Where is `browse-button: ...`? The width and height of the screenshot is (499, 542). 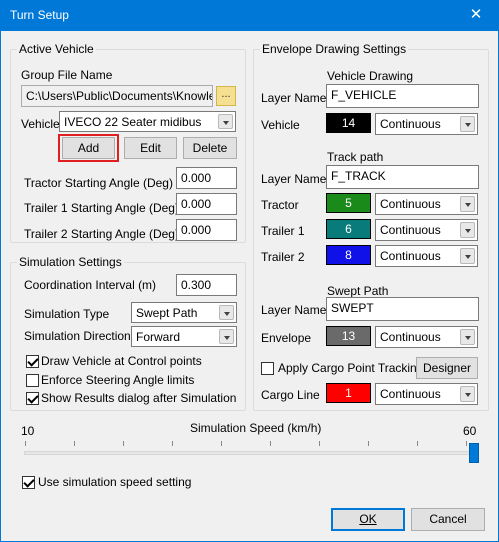
browse-button: ... is located at coordinates (226, 96).